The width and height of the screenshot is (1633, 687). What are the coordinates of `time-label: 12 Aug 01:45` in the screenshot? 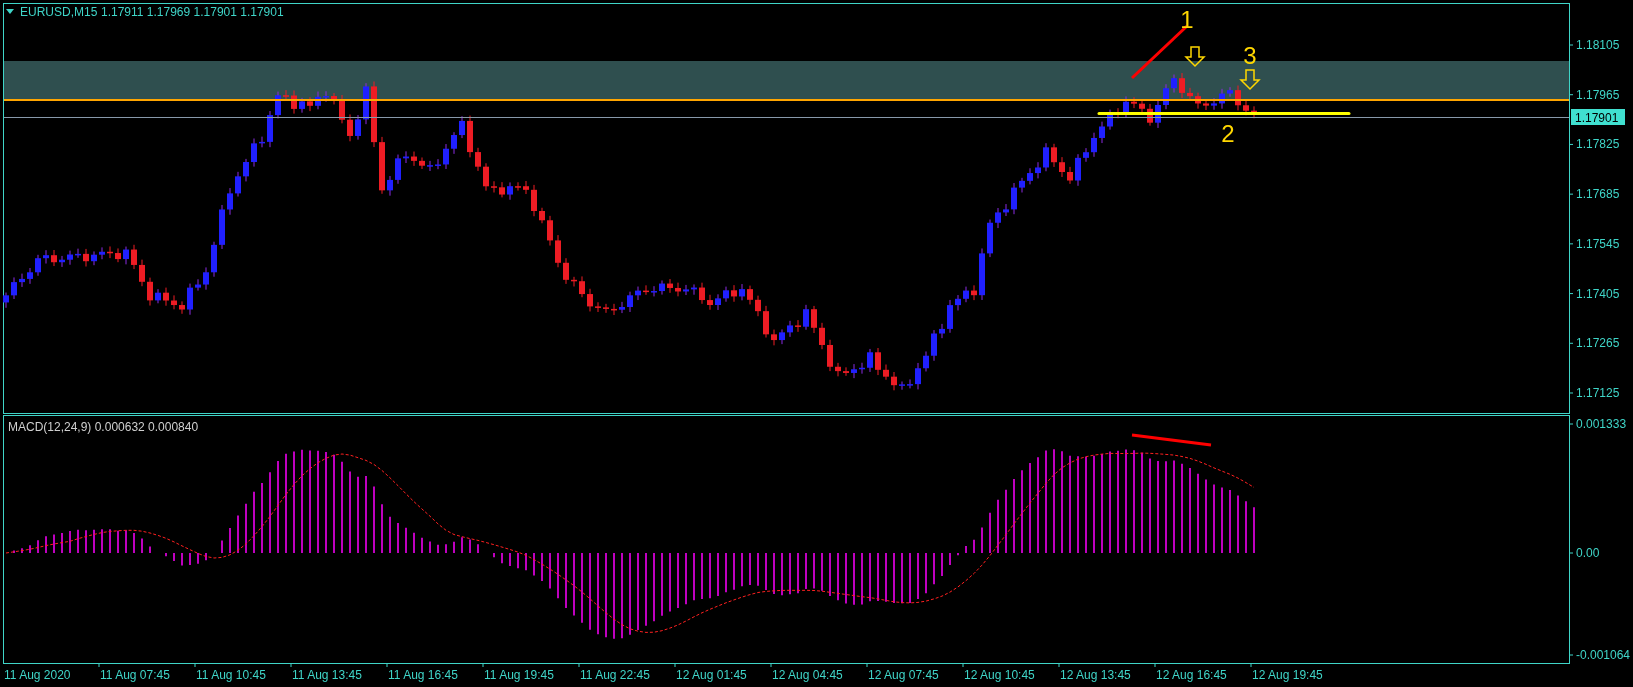 It's located at (711, 675).